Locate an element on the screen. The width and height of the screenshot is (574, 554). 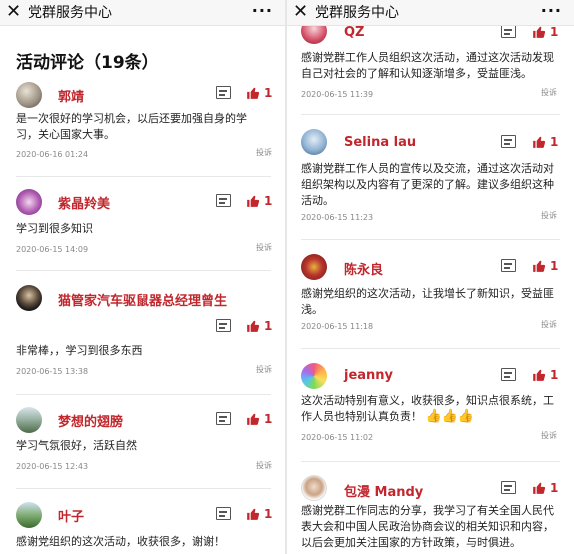
commenter-name: jeanny is located at coordinates (368, 375).